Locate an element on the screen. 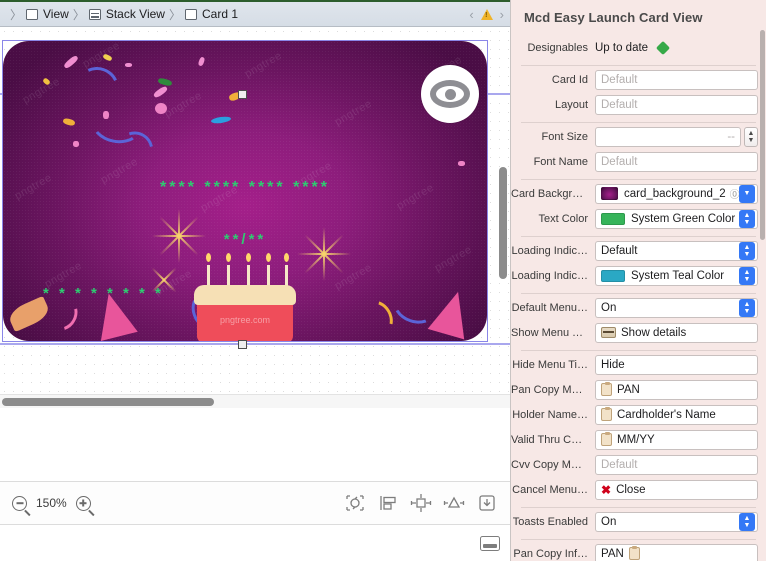  pan-copy-info-input: PAN is located at coordinates (676, 552).